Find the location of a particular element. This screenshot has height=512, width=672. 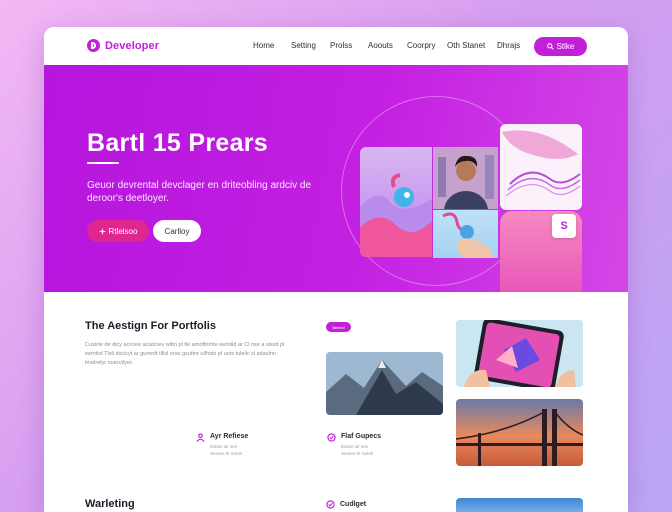

nav-cta-label: Stlke is located at coordinates (565, 46).